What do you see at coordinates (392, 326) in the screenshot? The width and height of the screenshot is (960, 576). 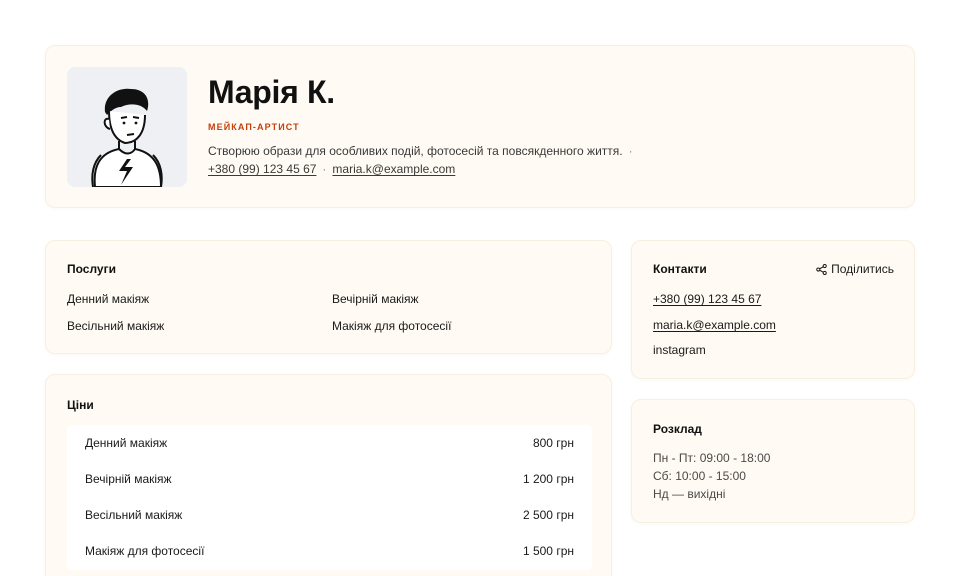 I see `service-item: Макіяж для фотосесії` at bounding box center [392, 326].